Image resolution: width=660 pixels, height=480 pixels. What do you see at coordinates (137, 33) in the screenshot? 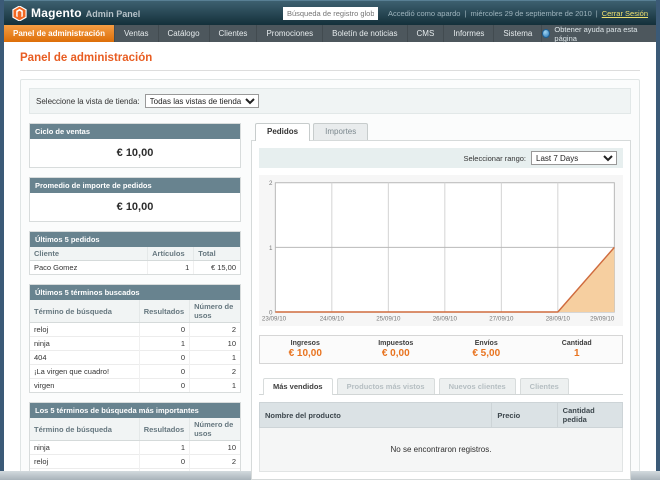
I see `nav-item-sales: Ventas` at bounding box center [137, 33].